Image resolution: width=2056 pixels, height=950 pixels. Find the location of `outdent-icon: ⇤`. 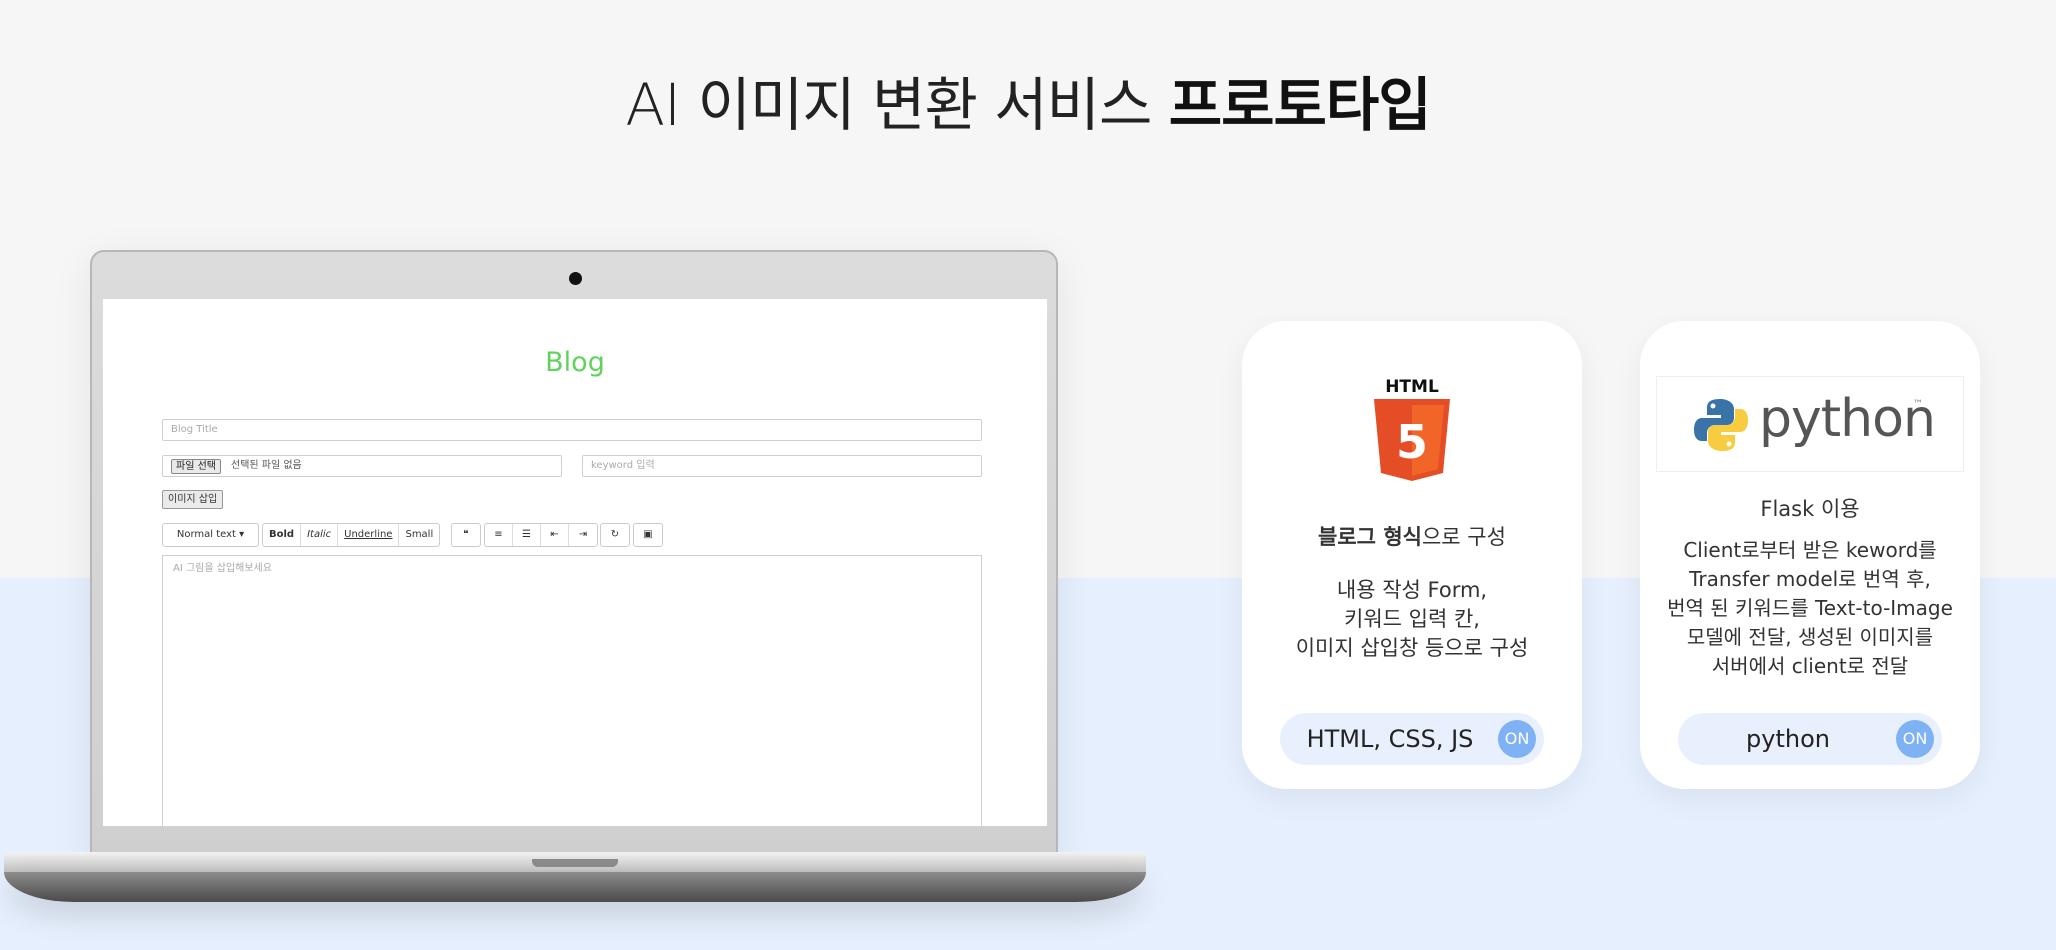

outdent-icon: ⇤ is located at coordinates (555, 535).